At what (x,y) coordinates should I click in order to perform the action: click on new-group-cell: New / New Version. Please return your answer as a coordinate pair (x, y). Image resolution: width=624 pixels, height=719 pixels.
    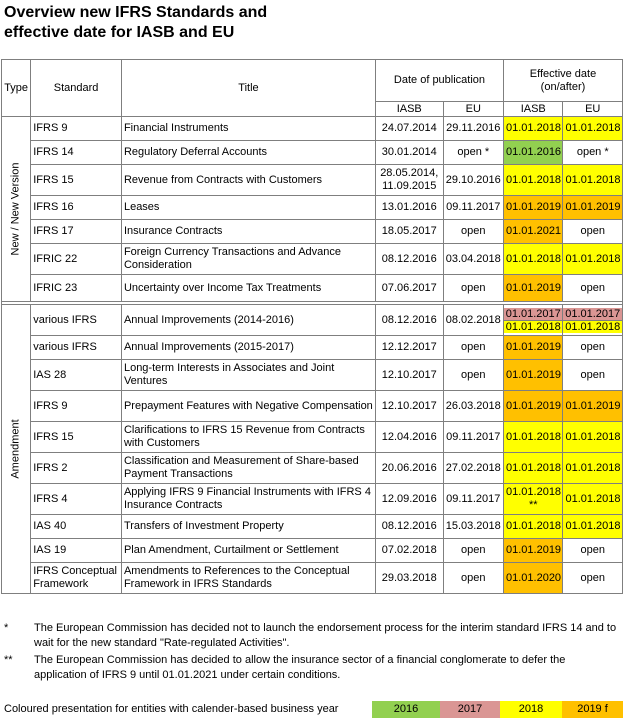
    Looking at the image, I should click on (16, 209).